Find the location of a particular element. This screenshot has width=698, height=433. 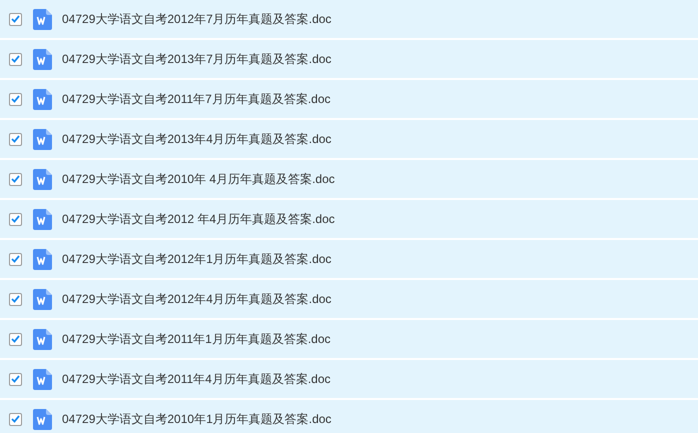

file-name: 04729大学语文自考2012 年4月历年真题及答案.doc is located at coordinates (198, 219).